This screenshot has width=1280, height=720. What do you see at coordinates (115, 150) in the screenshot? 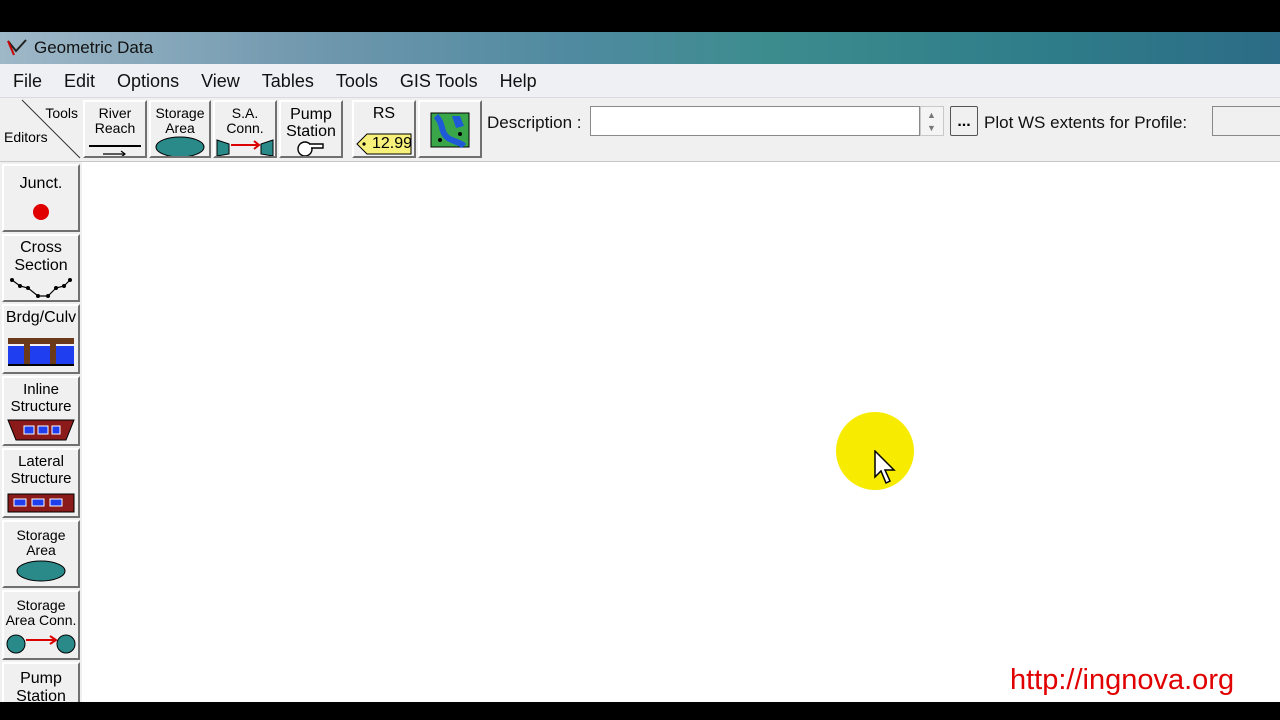
I see `river-reach-icon` at bounding box center [115, 150].